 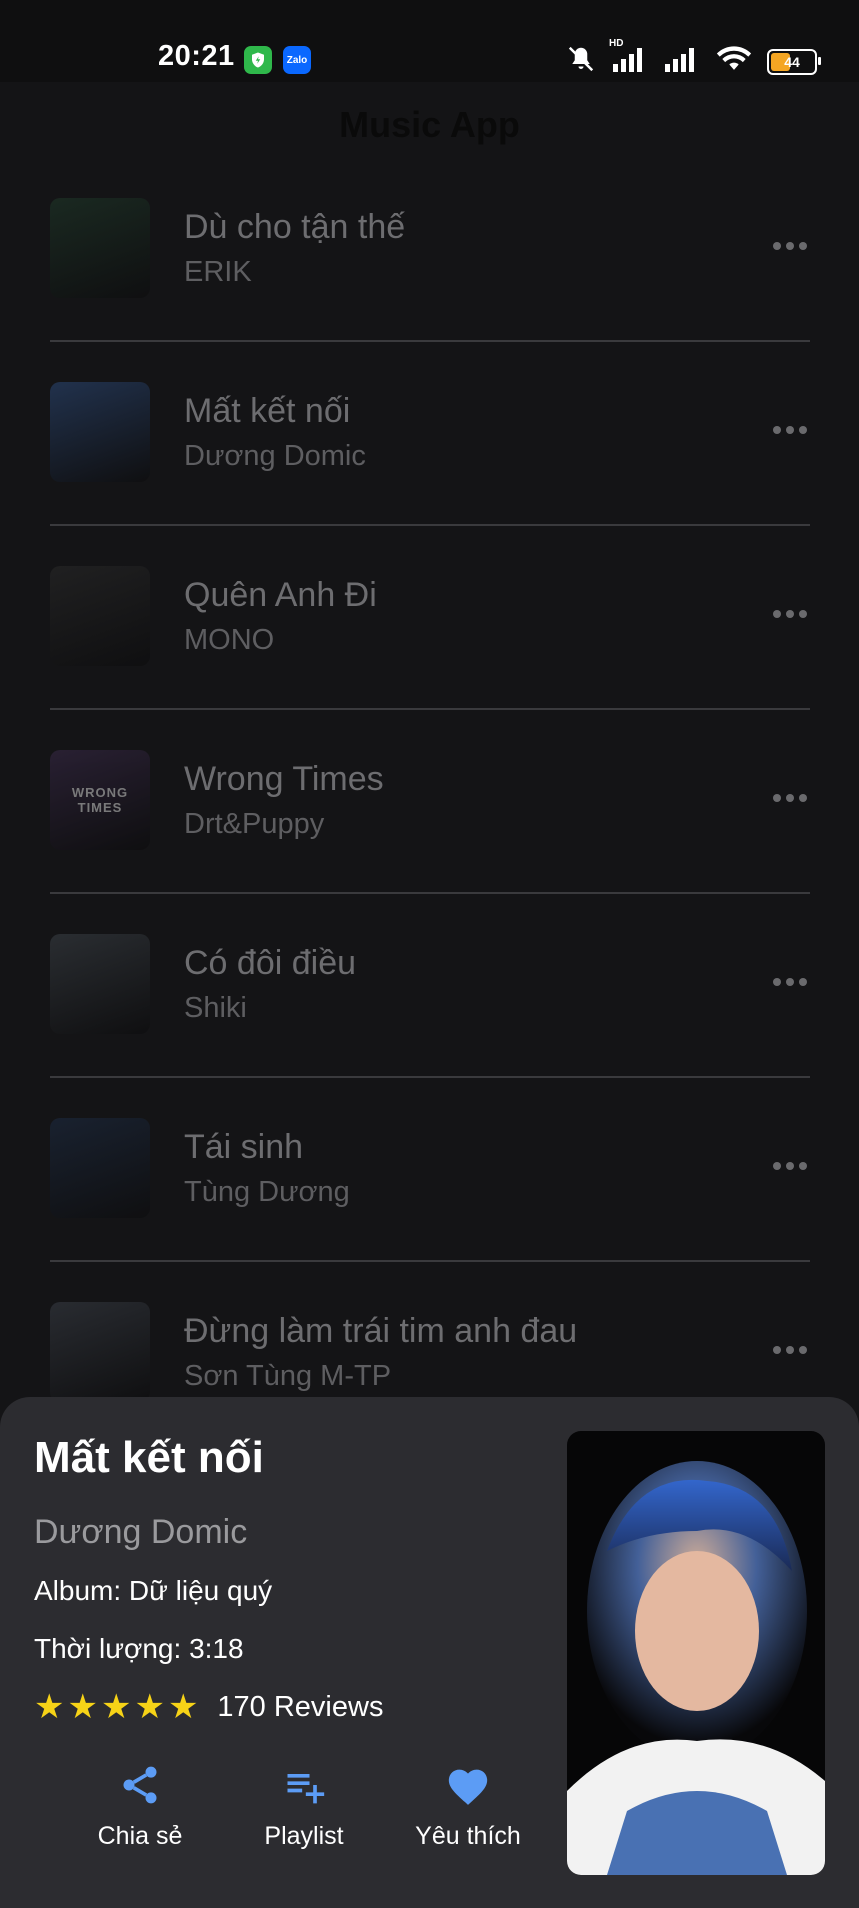 I want to click on status-bar: 20:21 Zalo HD 44, so click(x=429, y=41).